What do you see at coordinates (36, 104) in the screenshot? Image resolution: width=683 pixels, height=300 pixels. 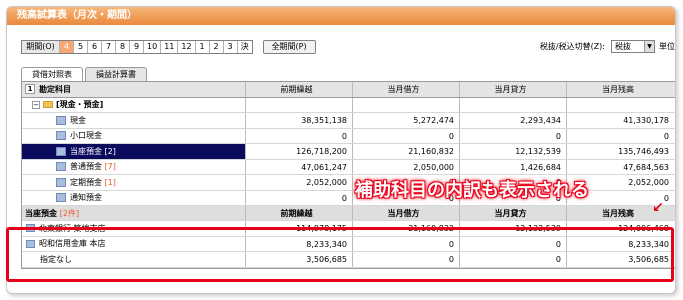 I see `collapse-icon: −` at bounding box center [36, 104].